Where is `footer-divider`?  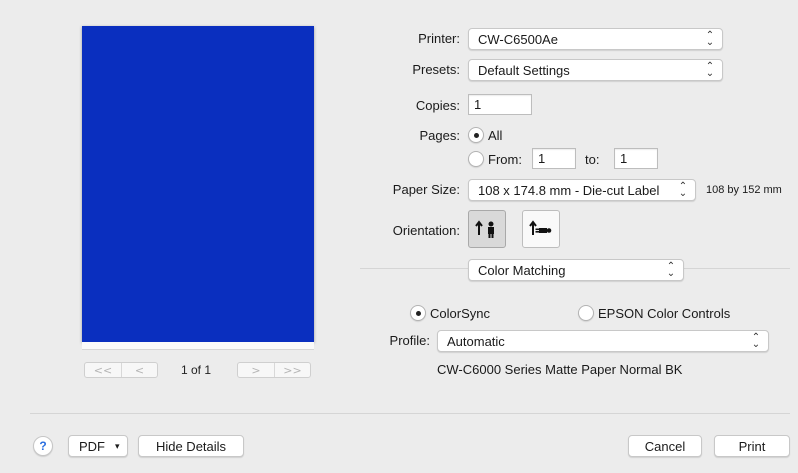 footer-divider is located at coordinates (410, 413).